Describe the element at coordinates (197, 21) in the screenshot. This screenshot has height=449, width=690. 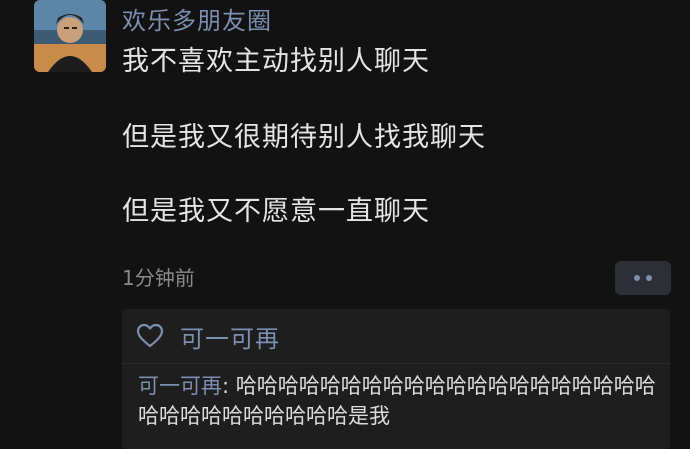
I see `username: 欢乐多朋友圈` at that location.